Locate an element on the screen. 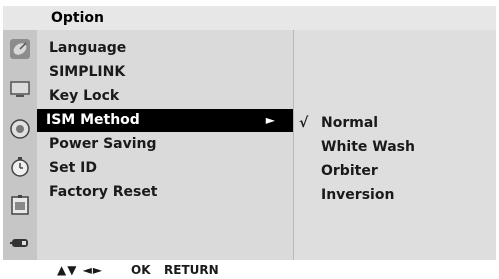 The height and width of the screenshot is (279, 499). submenu-option-inversion: Inversion is located at coordinates (395, 195).